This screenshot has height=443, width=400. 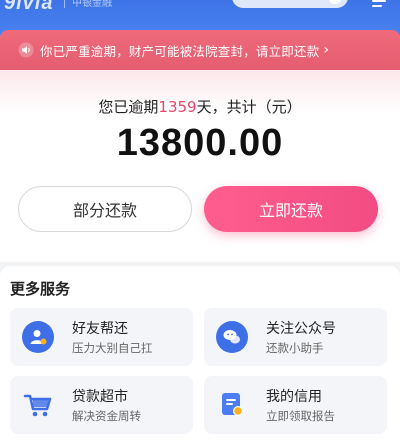 I want to click on brand-subtitle: 中银金融, so click(x=92, y=4).